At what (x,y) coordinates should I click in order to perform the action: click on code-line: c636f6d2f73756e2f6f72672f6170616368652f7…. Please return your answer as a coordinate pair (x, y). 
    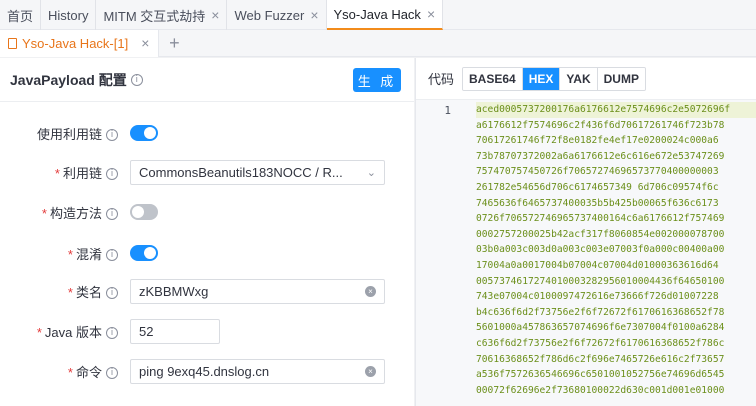
    Looking at the image, I should click on (600, 343).